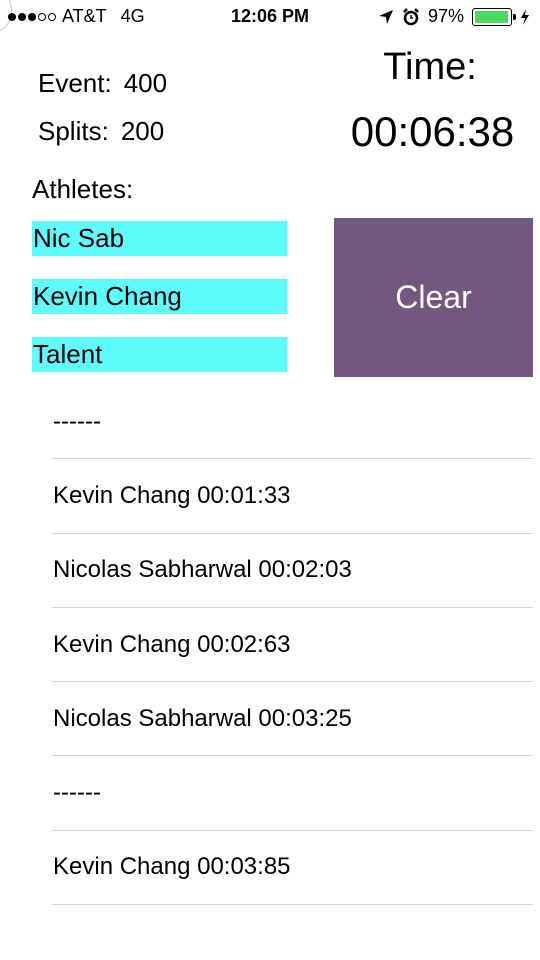 Image resolution: width=540 pixels, height=960 pixels. What do you see at coordinates (159, 238) in the screenshot?
I see `athlete-button-1: Nic Sab` at bounding box center [159, 238].